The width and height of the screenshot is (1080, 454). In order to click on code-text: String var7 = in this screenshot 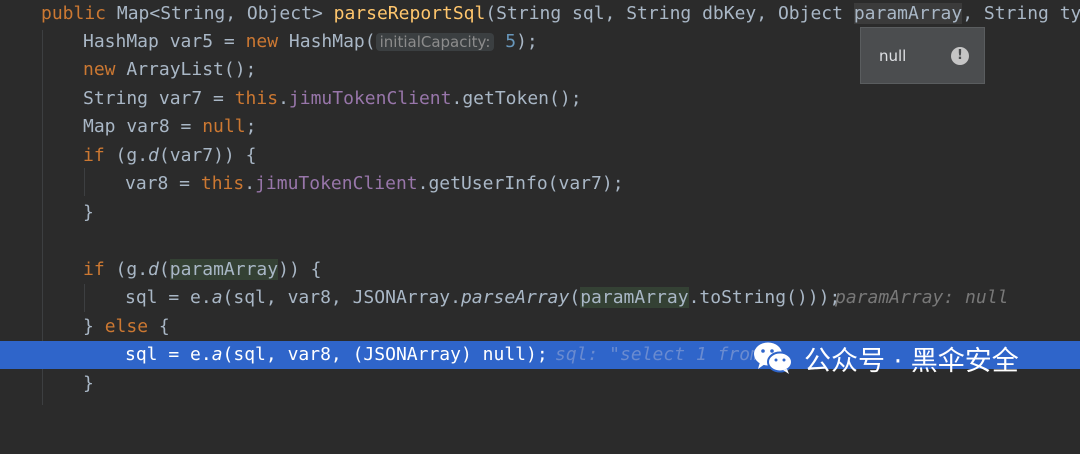, I will do `click(159, 98)`.